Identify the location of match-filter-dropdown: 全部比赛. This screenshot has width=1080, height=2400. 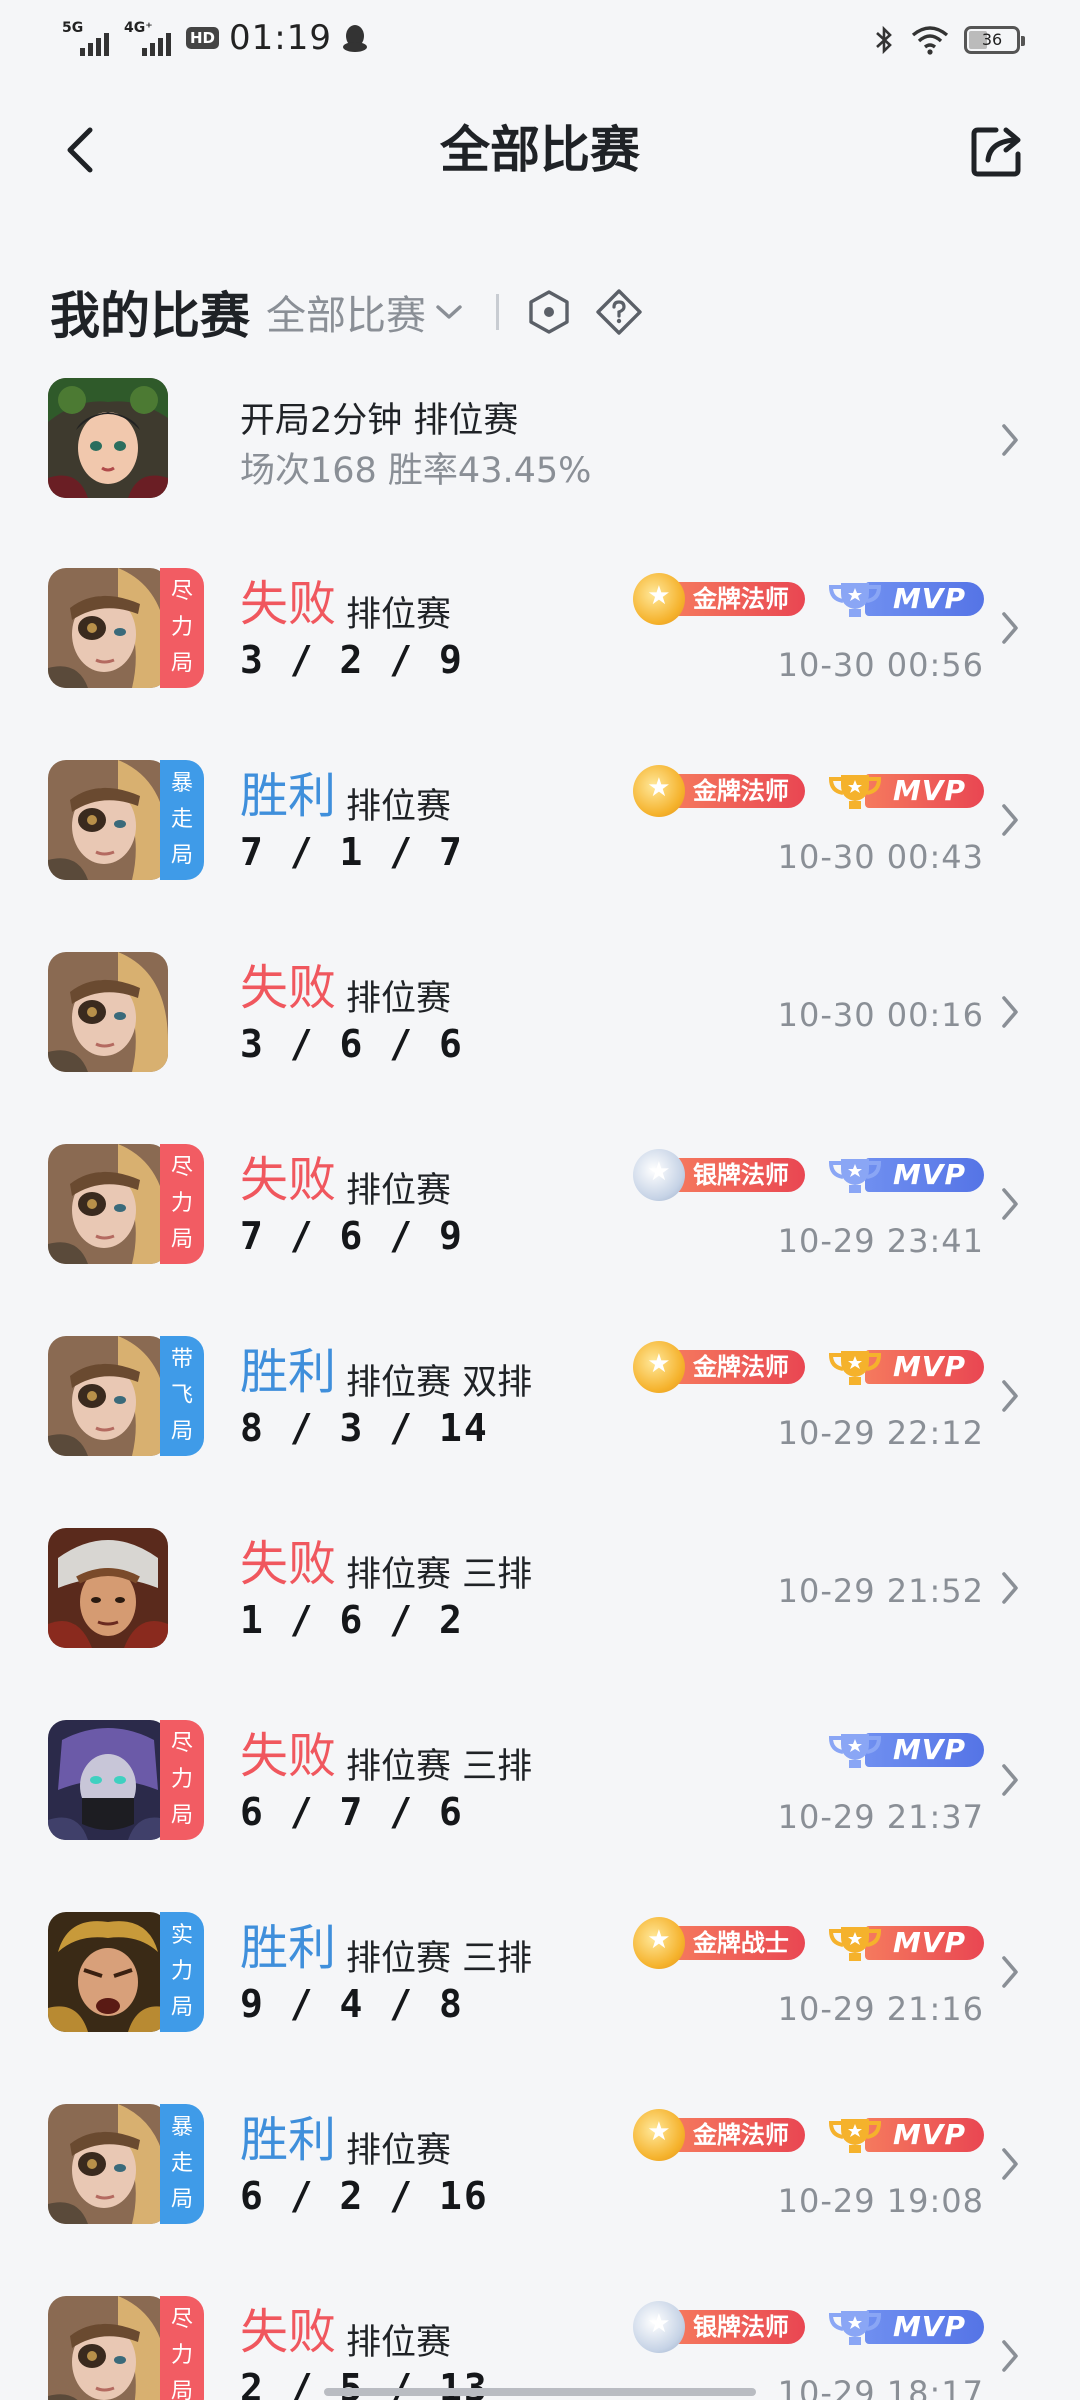
(365, 312).